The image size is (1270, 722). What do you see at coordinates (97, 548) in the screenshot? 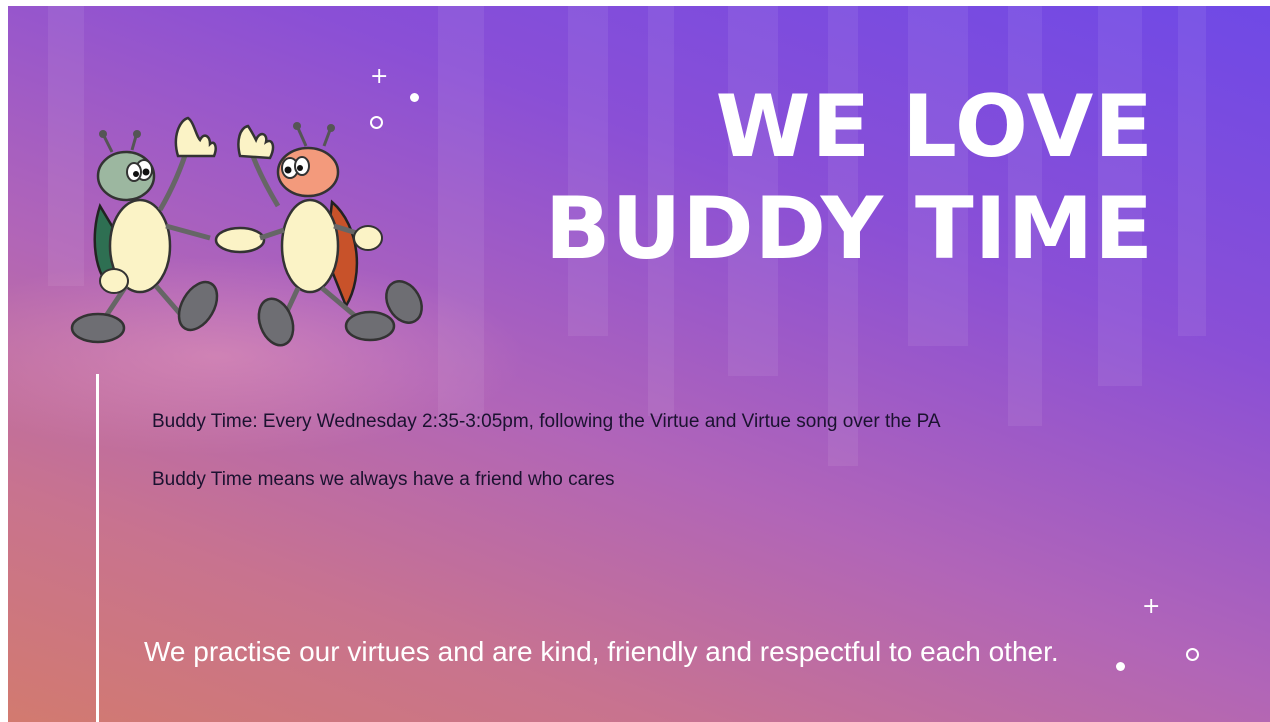
I see `vertical-divider` at bounding box center [97, 548].